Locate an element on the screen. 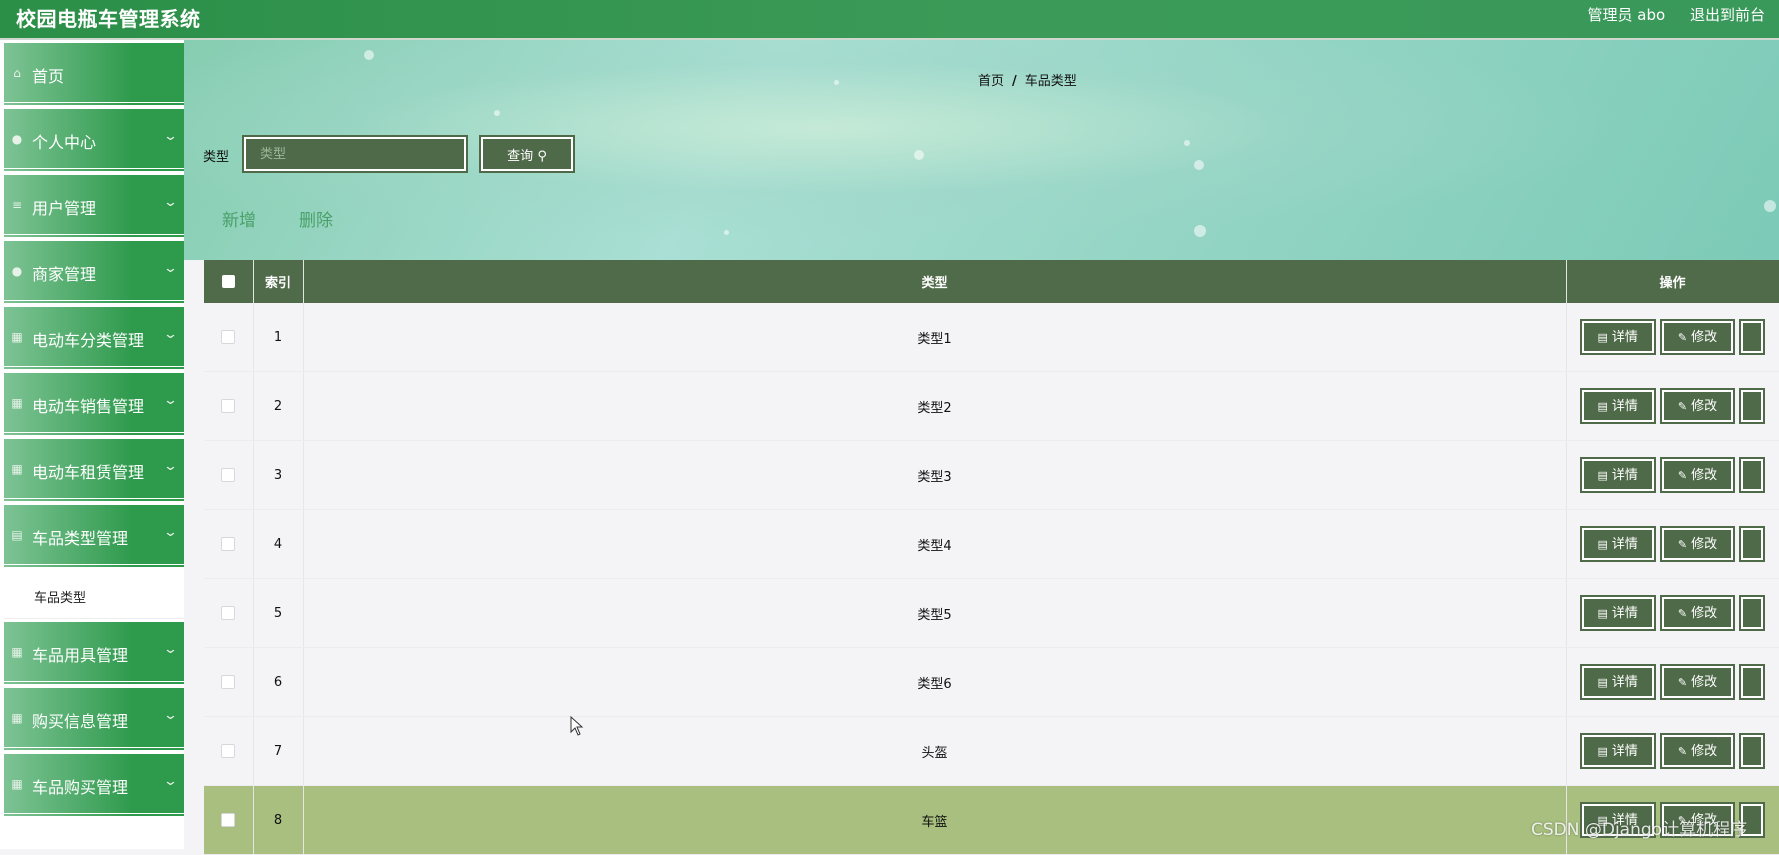 The image size is (1779, 855). sidebar-item-personal-center: ● 个人中心 ⌄ is located at coordinates (94, 140).